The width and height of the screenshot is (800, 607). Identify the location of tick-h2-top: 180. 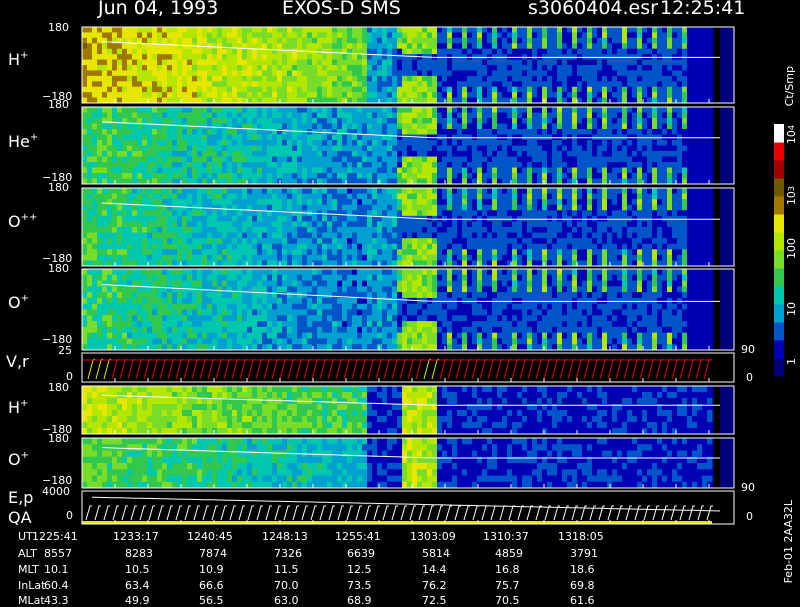
(58, 387).